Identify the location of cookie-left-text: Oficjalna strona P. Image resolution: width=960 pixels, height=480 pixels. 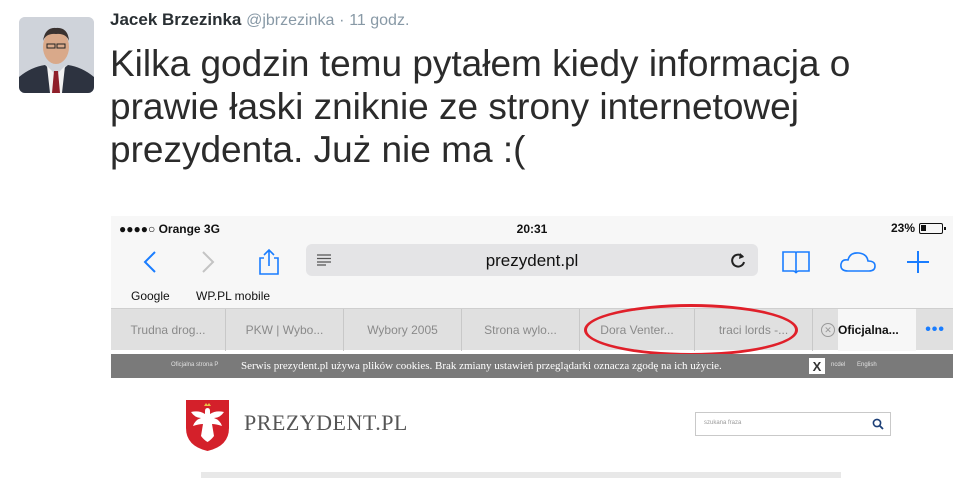
(195, 365).